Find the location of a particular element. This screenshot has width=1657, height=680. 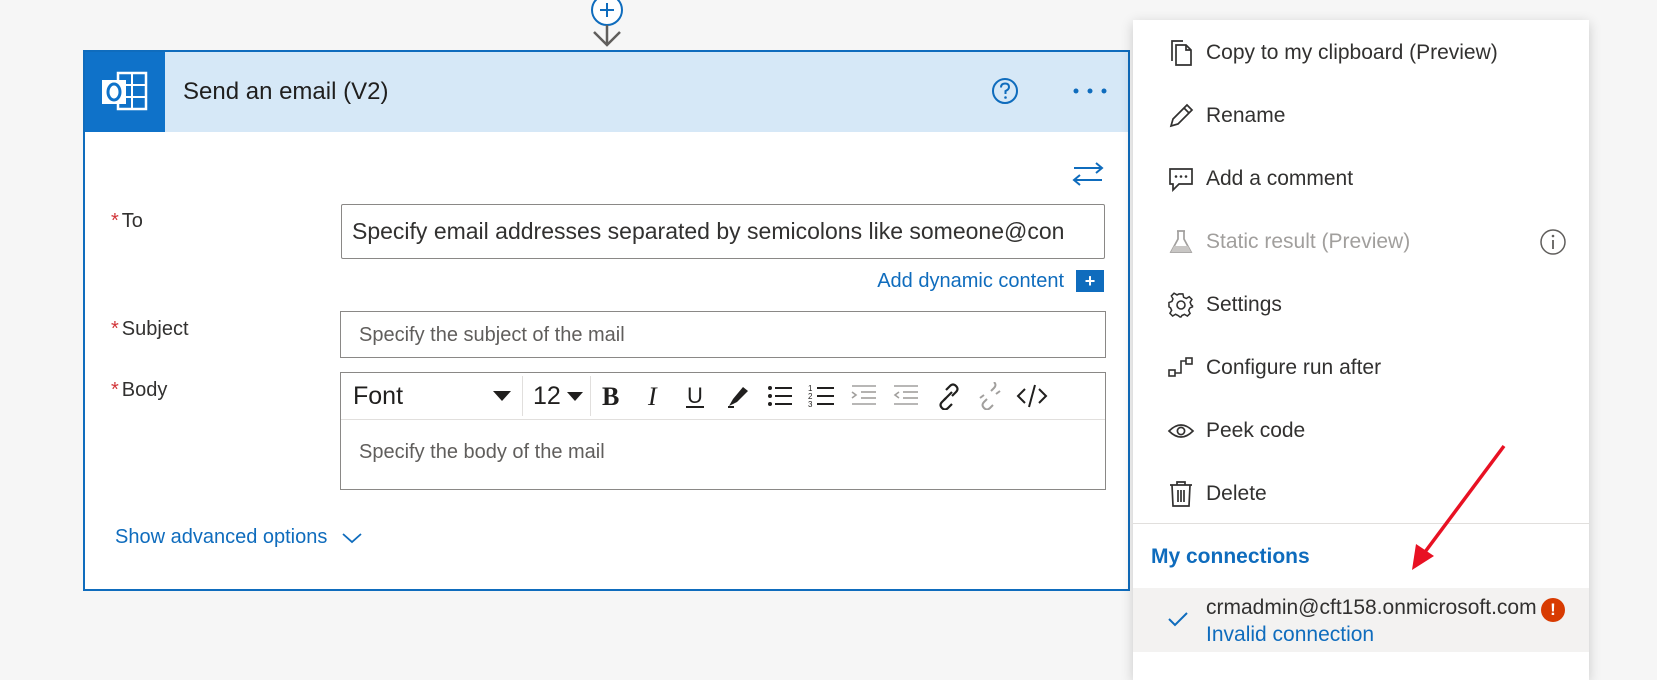

swap-icon is located at coordinates (1088, 174).